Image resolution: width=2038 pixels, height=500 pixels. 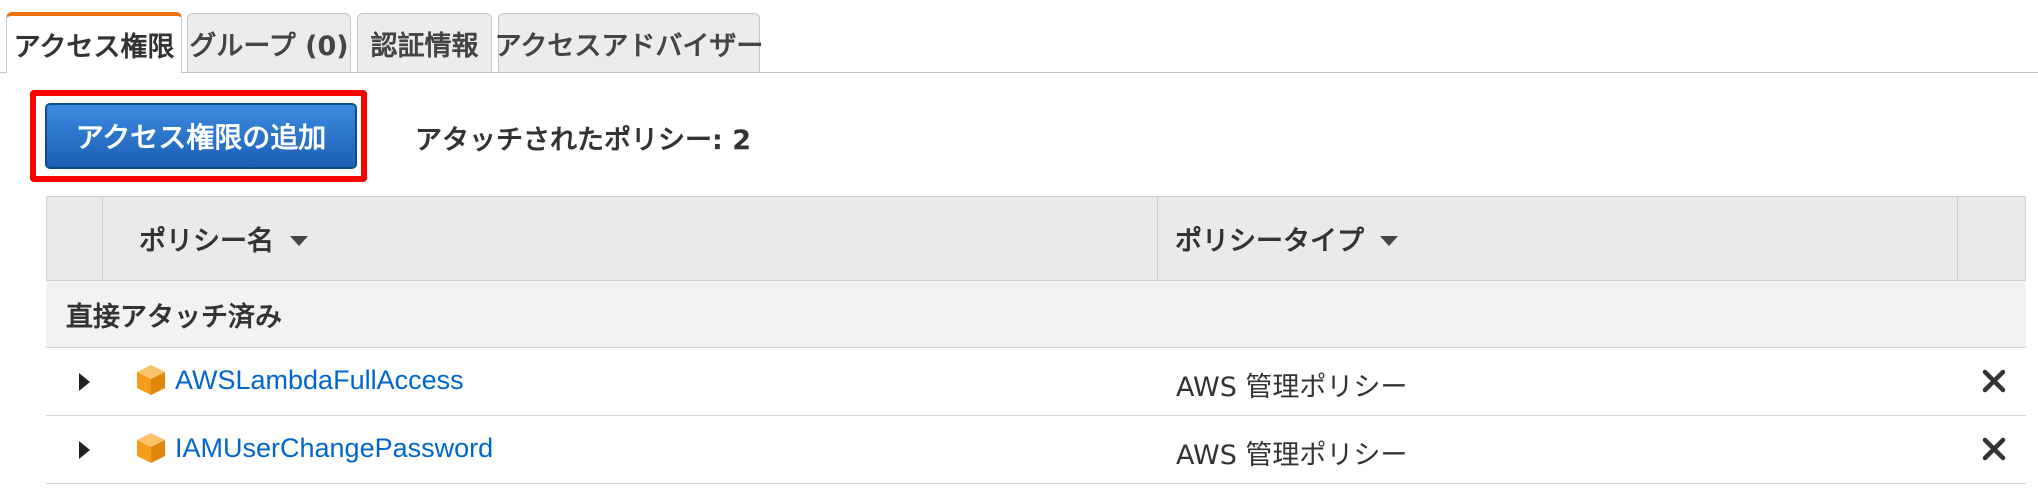 What do you see at coordinates (319, 380) in the screenshot?
I see `policy-name-link: AWSLambdaFullAccess` at bounding box center [319, 380].